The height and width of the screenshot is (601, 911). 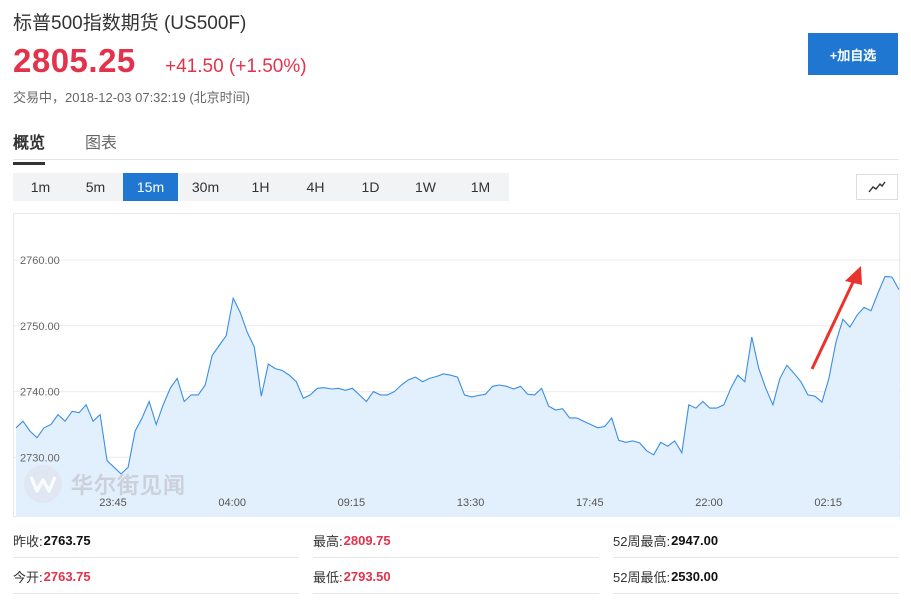 I want to click on stat-prev-close: 昨收: 2763.75, so click(x=156, y=541).